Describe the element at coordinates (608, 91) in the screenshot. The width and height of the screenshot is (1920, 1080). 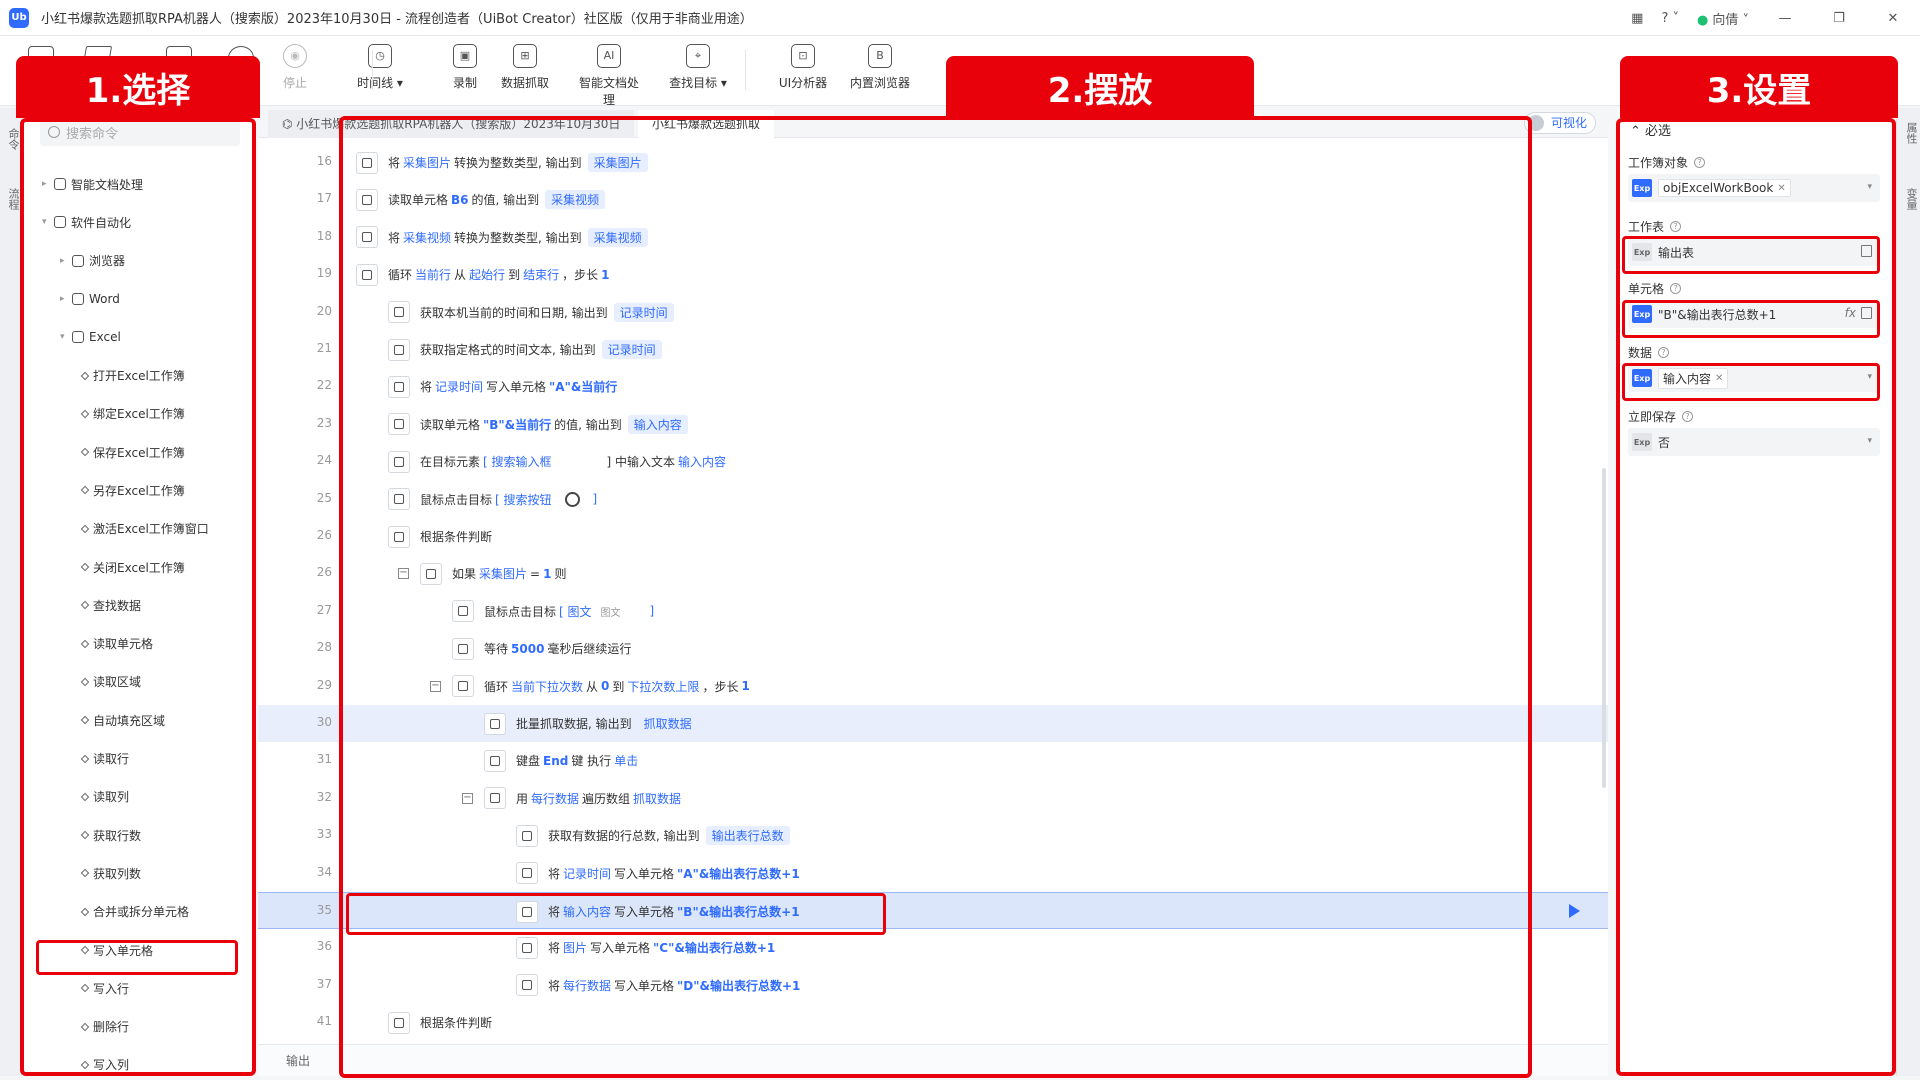
I see `toolbar-button-label: 智能文档处理` at that location.